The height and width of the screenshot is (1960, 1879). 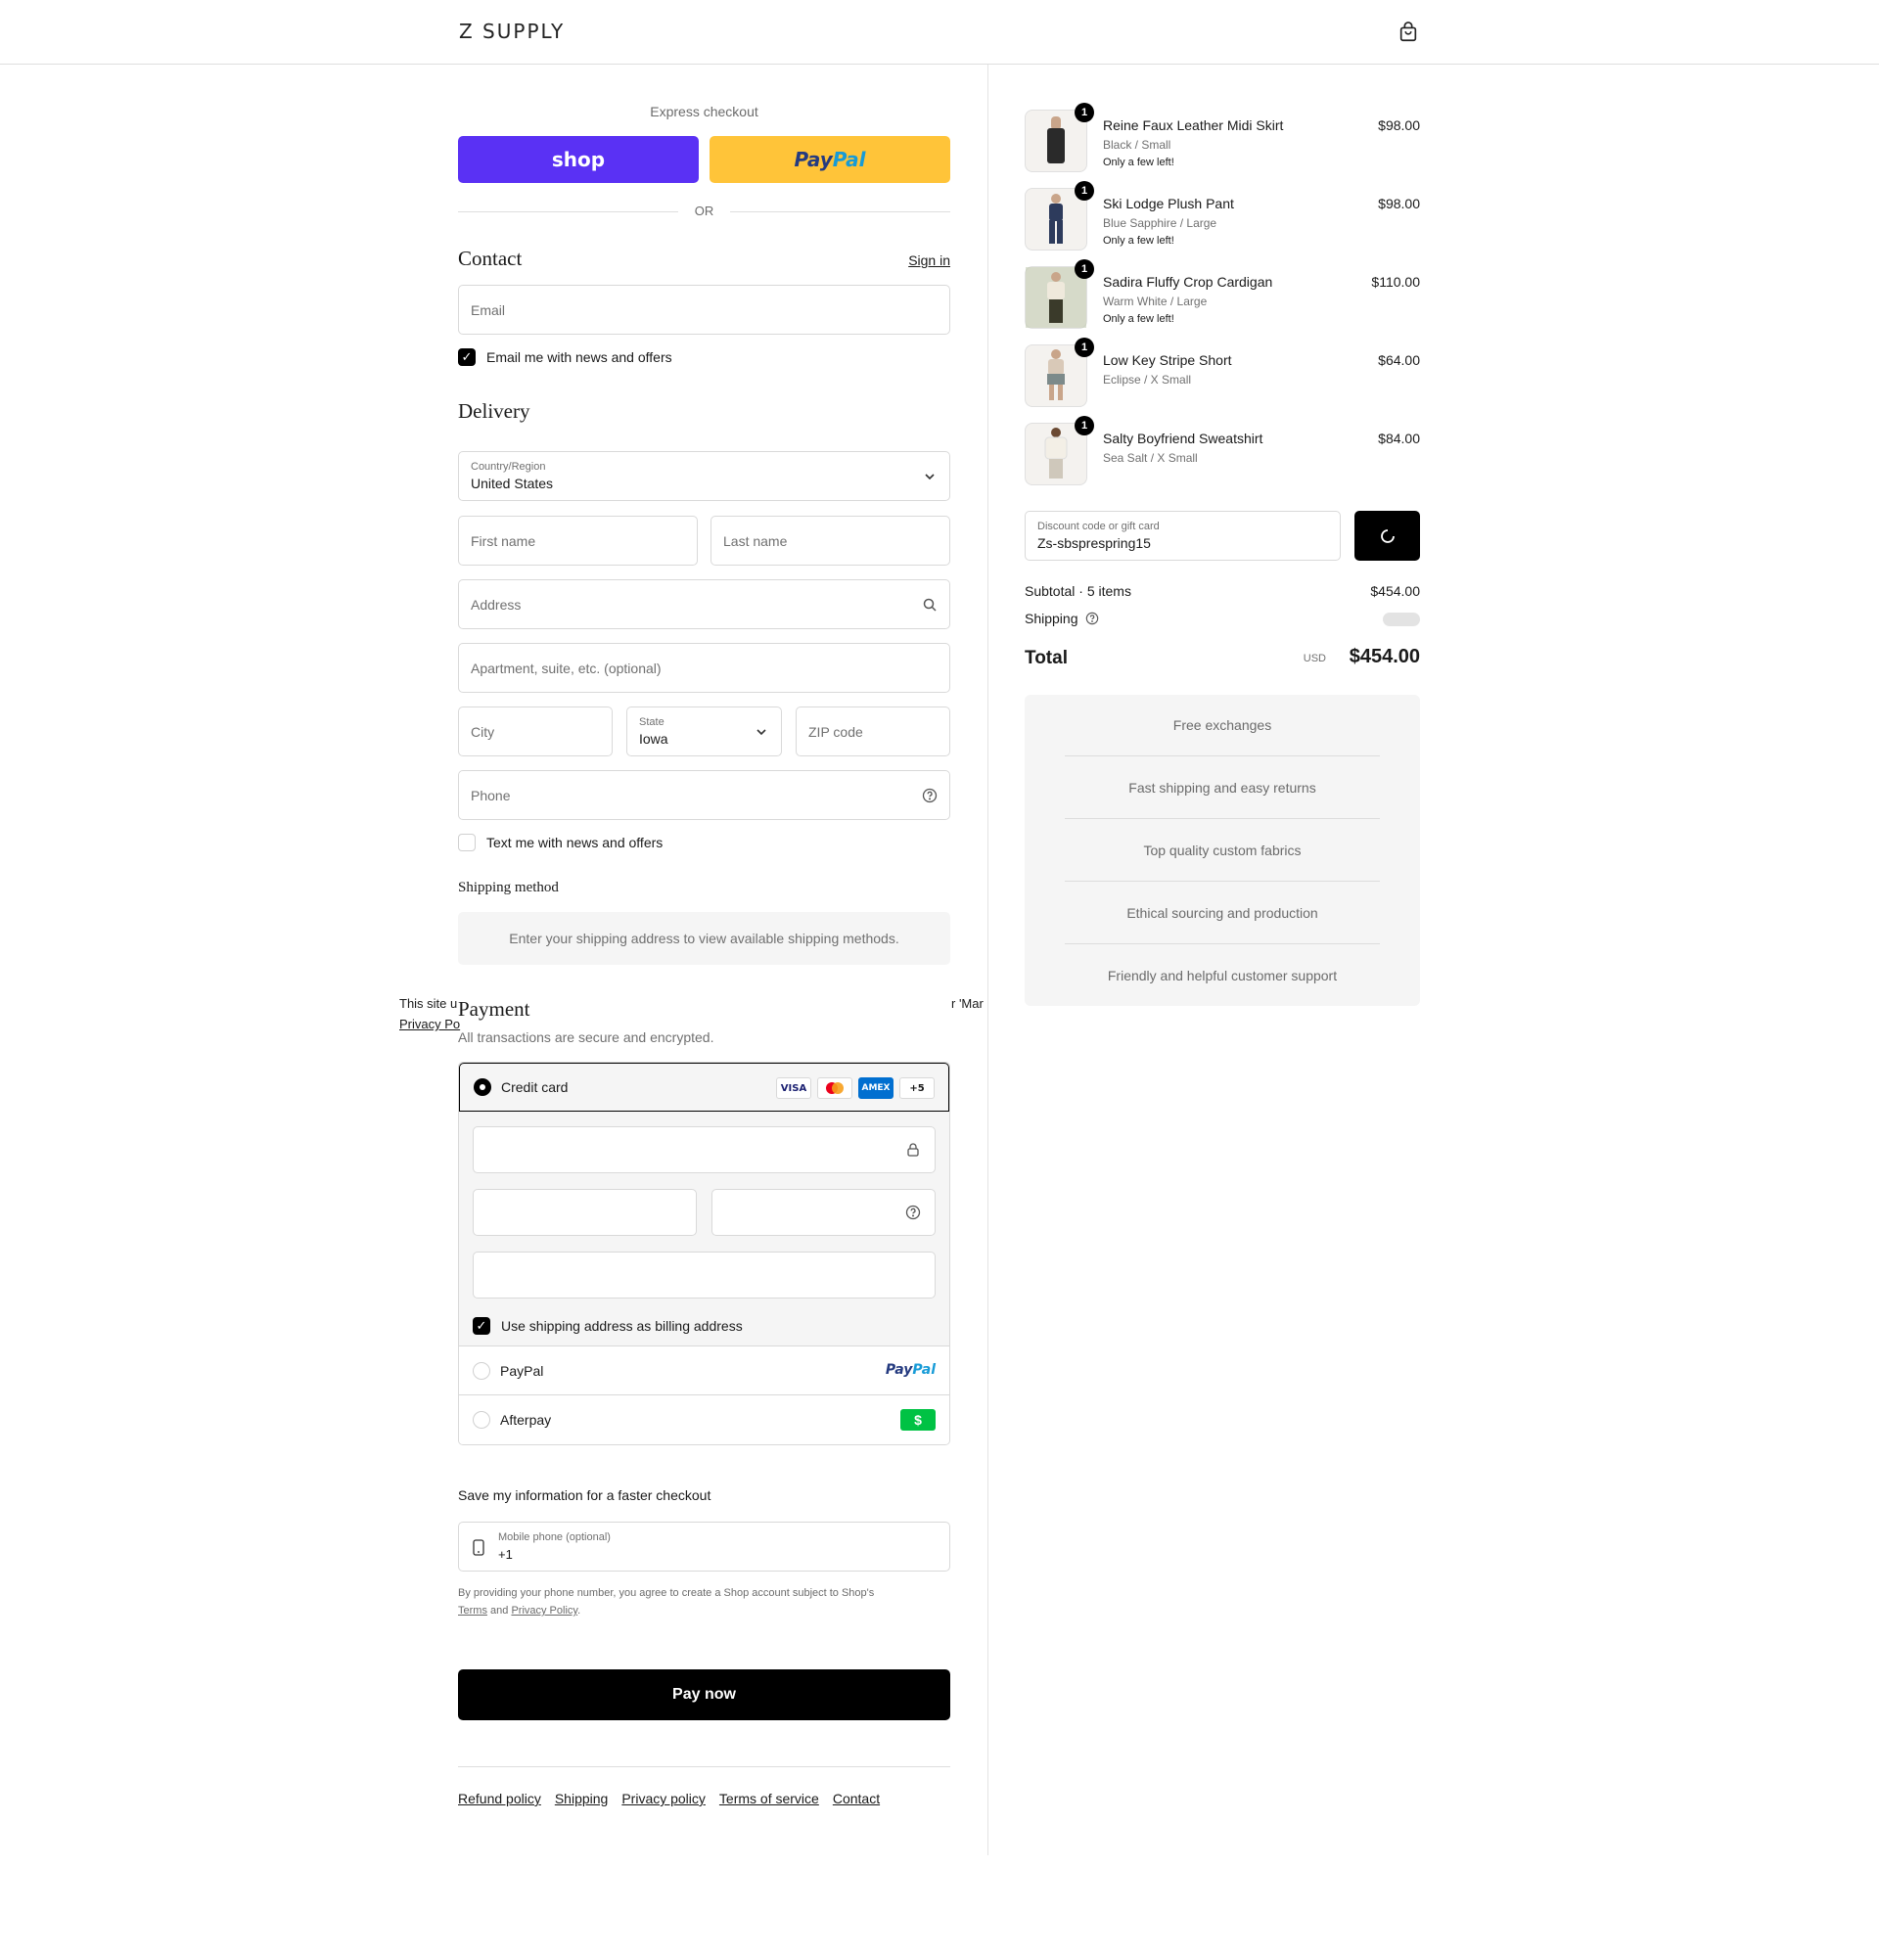 What do you see at coordinates (1401, 619) in the screenshot?
I see `shipping-loading-placeholder` at bounding box center [1401, 619].